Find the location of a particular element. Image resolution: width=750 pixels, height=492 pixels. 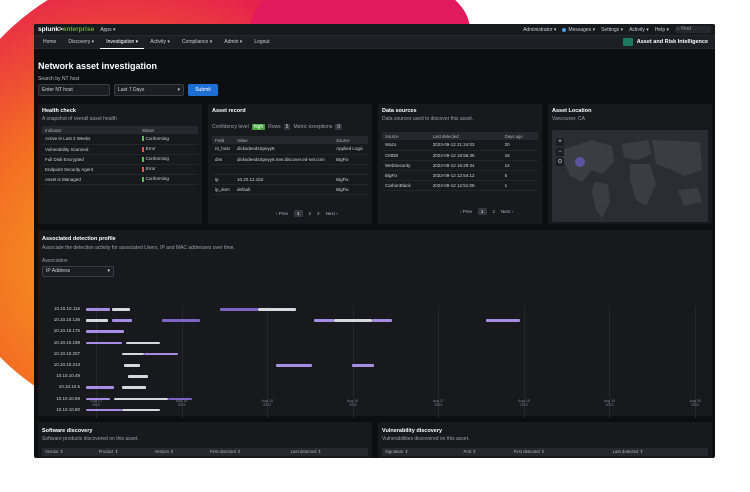

nav-discovery: Discovery ▾ is located at coordinates (81, 42).